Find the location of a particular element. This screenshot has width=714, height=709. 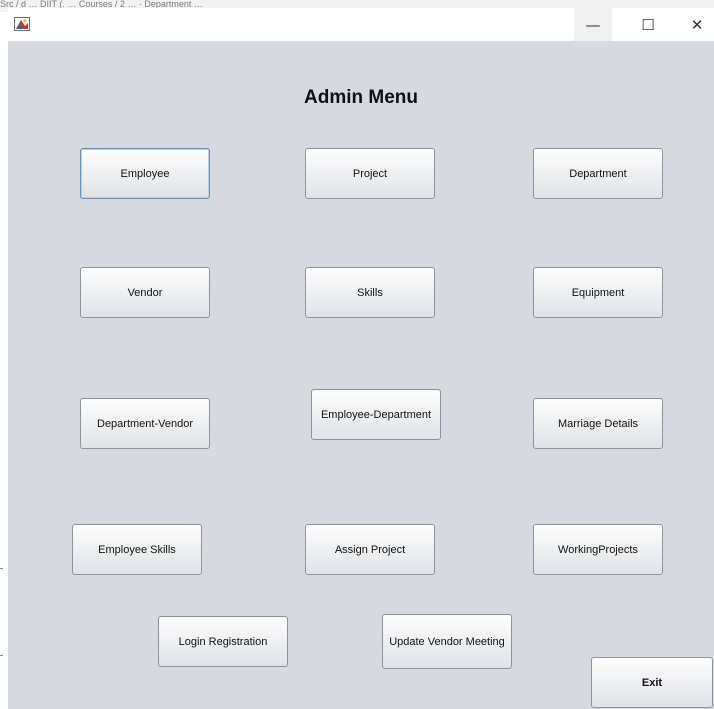

marriage-details-button: Marriage Details is located at coordinates (598, 423).